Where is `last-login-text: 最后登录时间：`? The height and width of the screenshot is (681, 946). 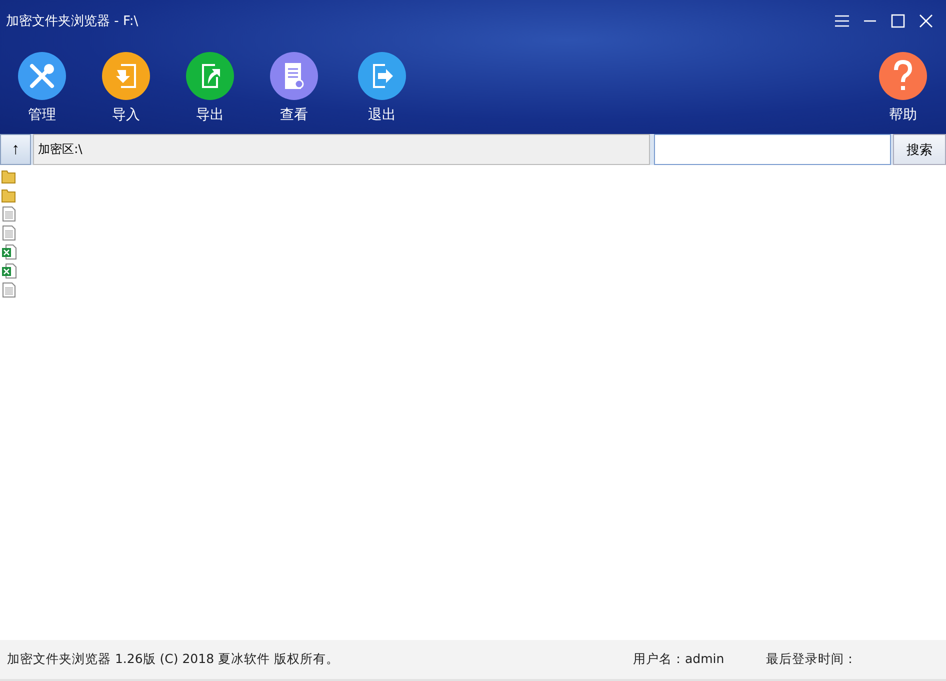 last-login-text: 最后登录时间： is located at coordinates (812, 659).